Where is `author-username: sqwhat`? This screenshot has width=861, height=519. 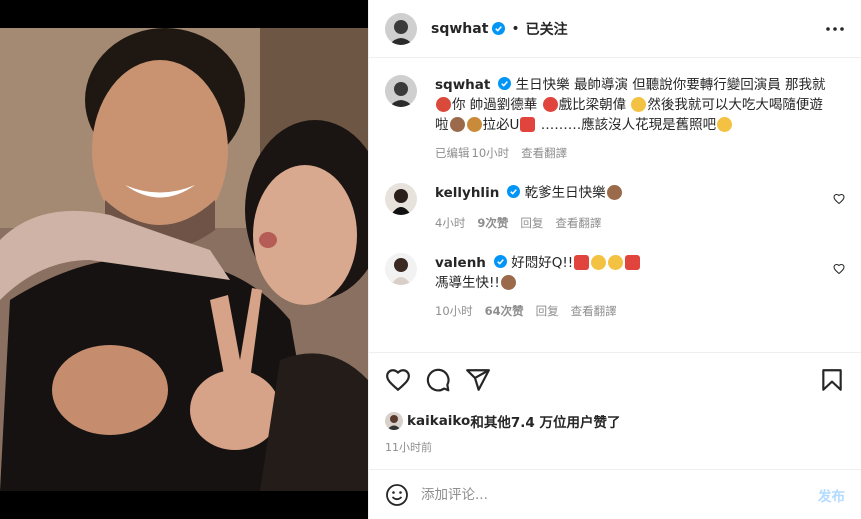
author-username: sqwhat is located at coordinates (459, 29).